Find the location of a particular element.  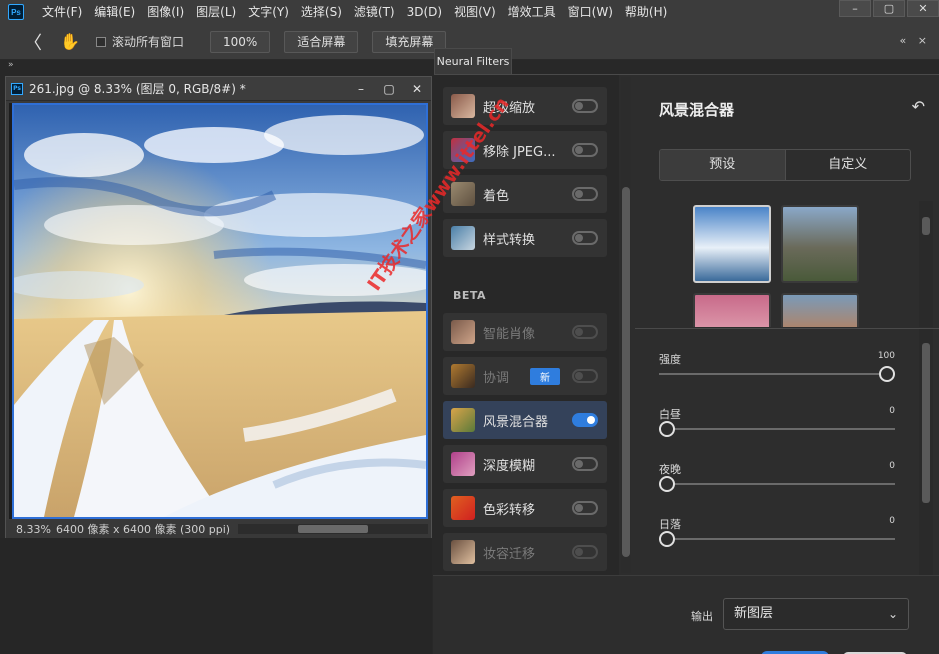

doc-minimize-button: – is located at coordinates (361, 89).